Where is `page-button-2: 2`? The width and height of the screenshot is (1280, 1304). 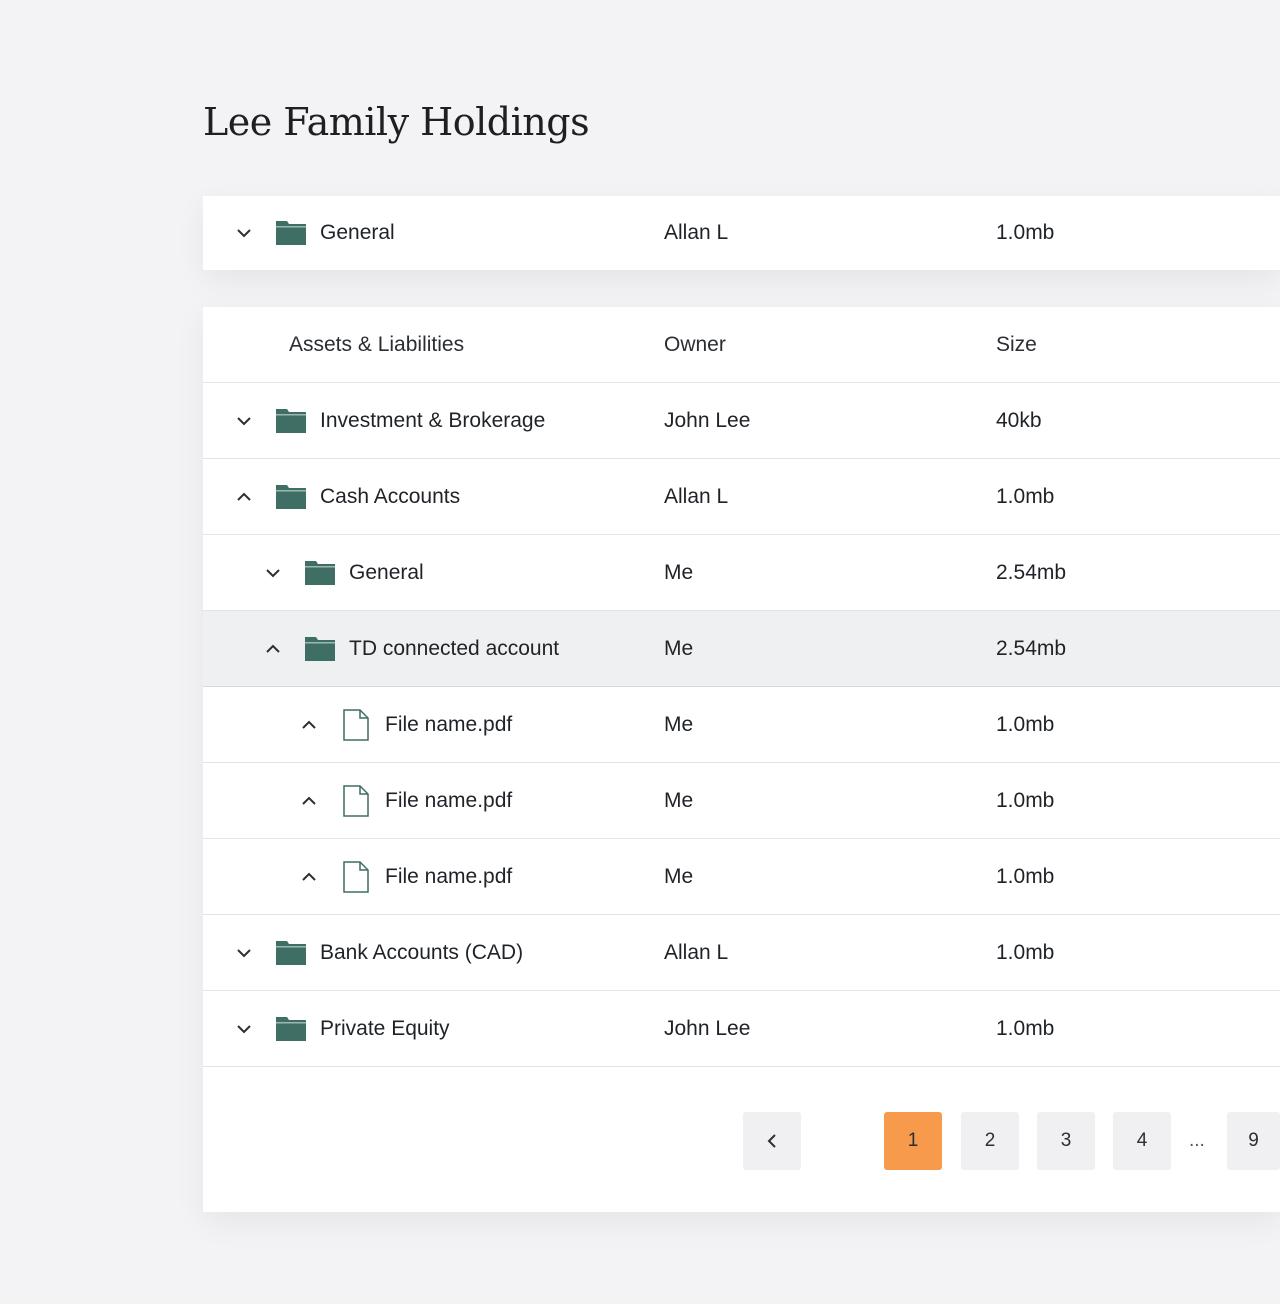 page-button-2: 2 is located at coordinates (990, 1141).